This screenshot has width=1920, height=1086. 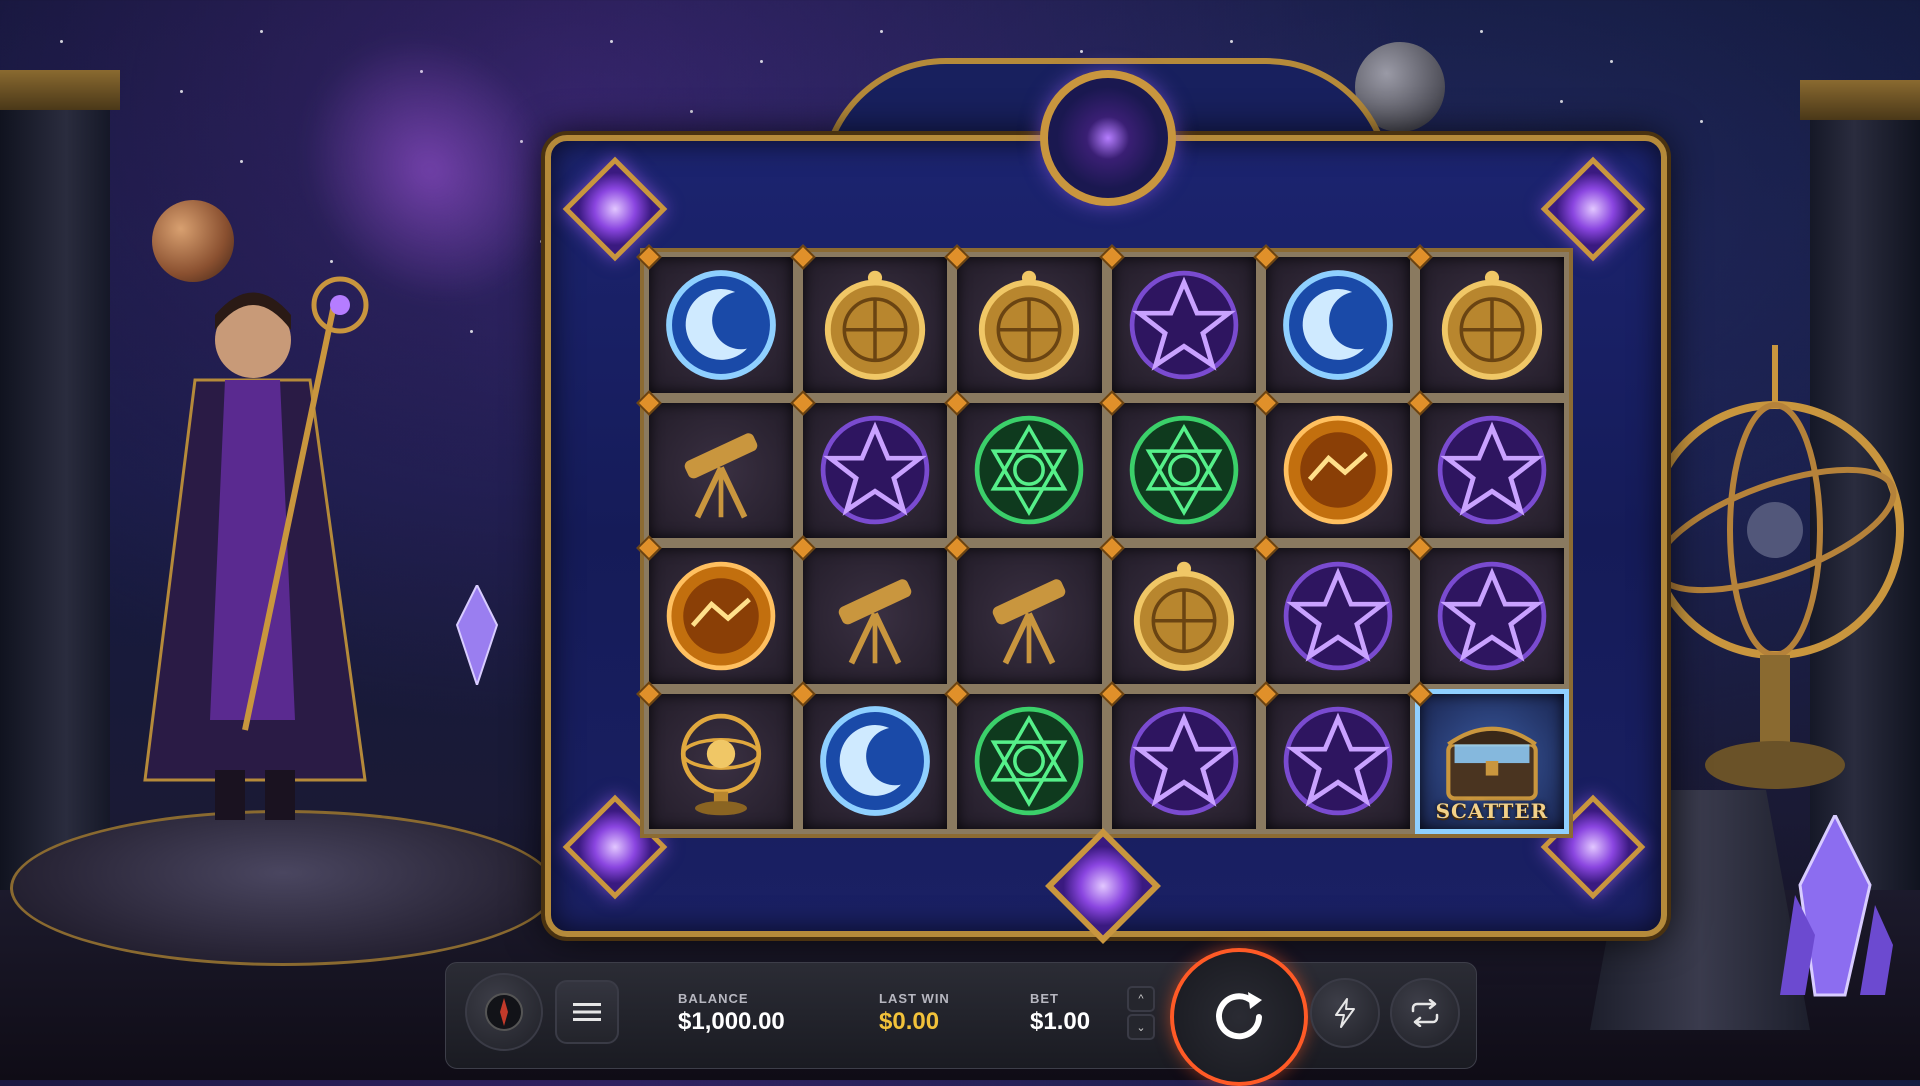 I want to click on autoplay-icon, so click(x=1425, y=1013).